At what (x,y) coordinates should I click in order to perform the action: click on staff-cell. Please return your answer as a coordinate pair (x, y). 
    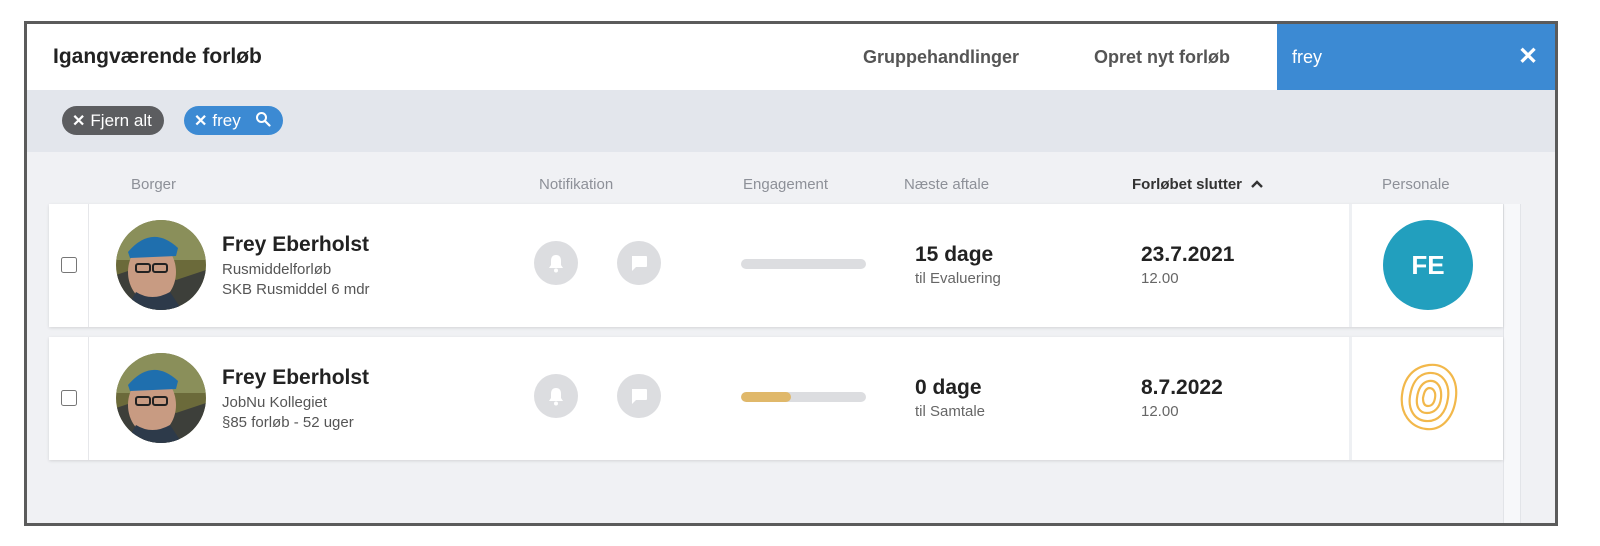
    Looking at the image, I should click on (1426, 398).